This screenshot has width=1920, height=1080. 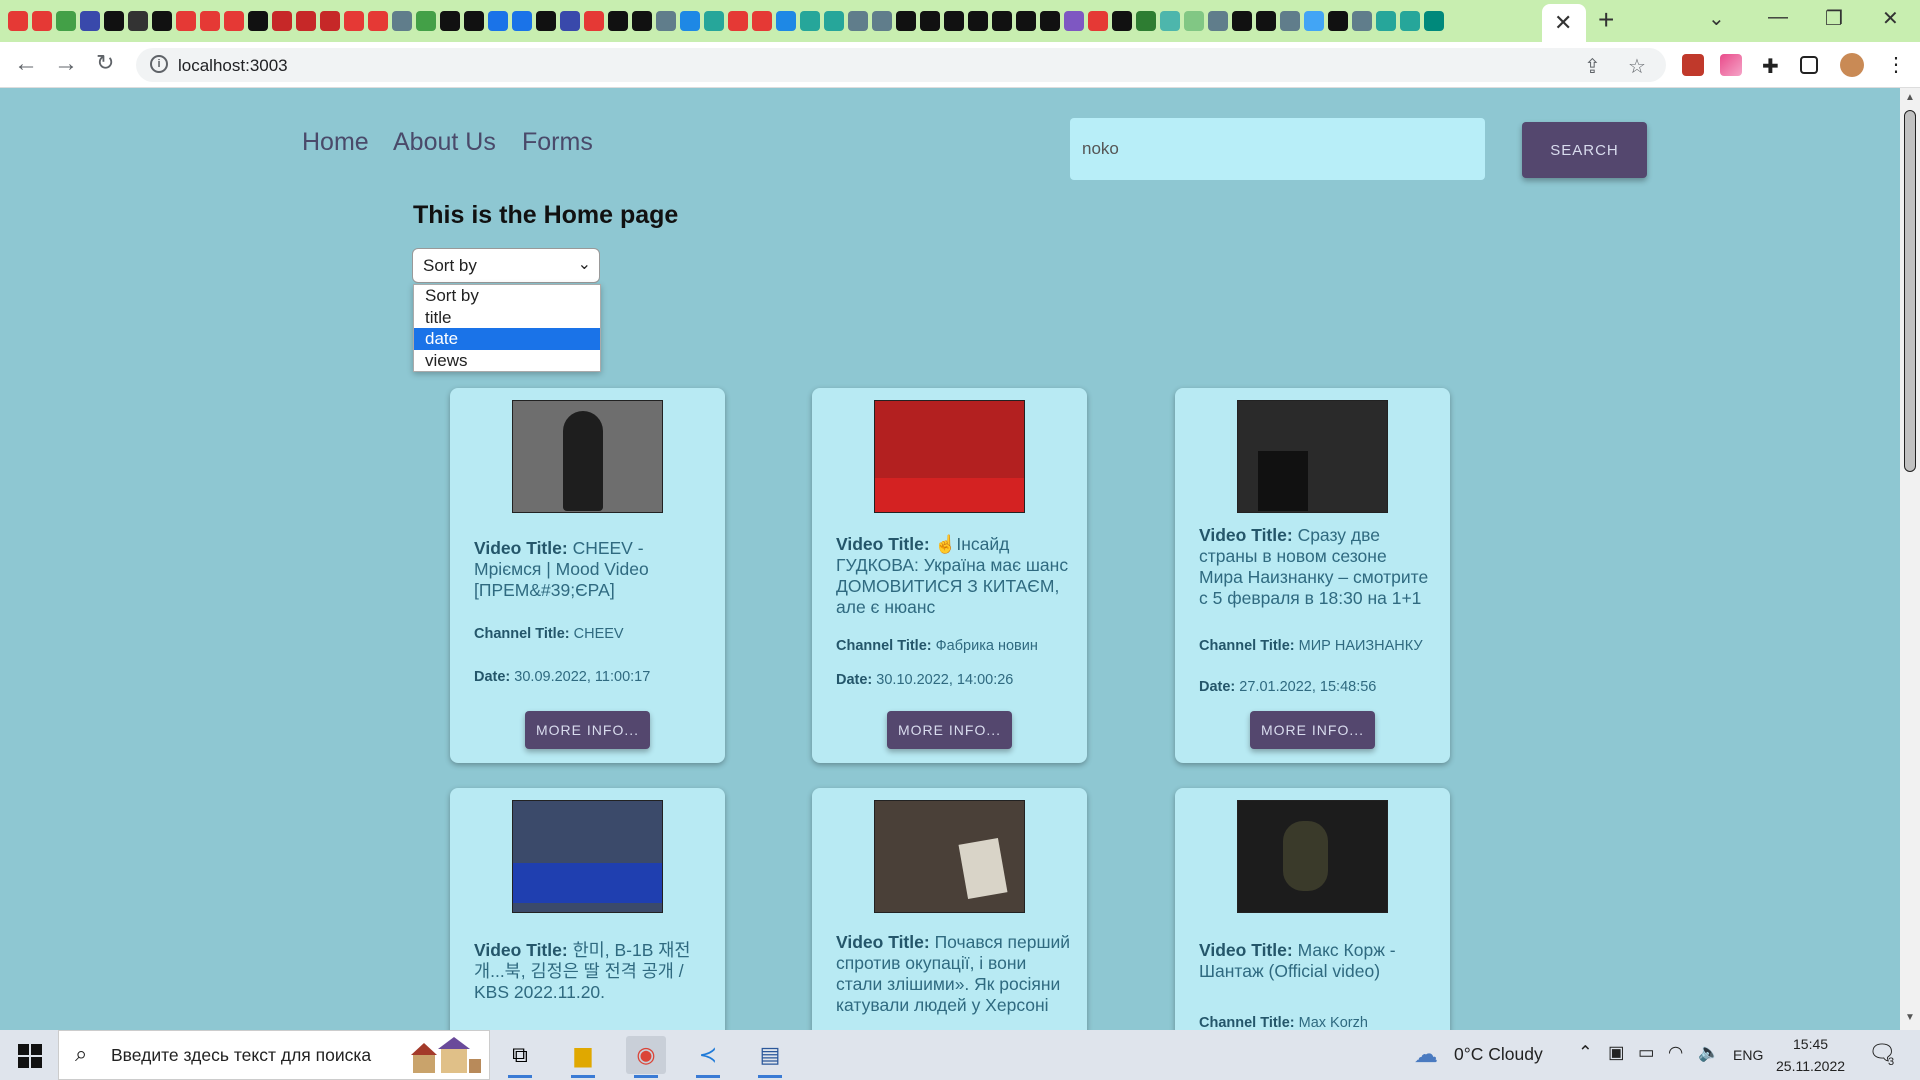 I want to click on battery-icon: ▭, so click(x=1646, y=1052).